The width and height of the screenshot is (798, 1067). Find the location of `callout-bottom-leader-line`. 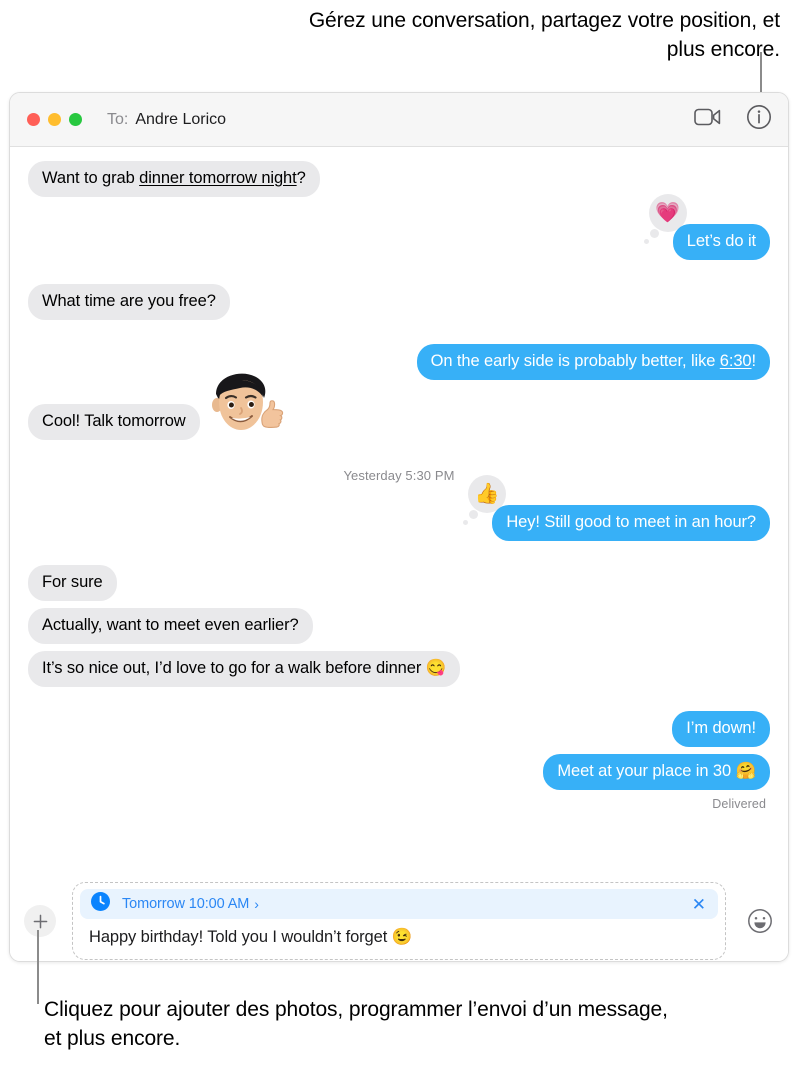

callout-bottom-leader-line is located at coordinates (38, 967).